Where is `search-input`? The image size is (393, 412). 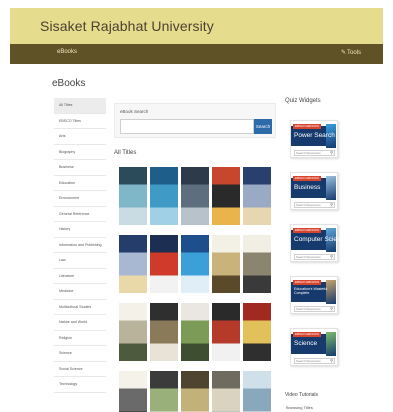
search-input is located at coordinates (187, 126).